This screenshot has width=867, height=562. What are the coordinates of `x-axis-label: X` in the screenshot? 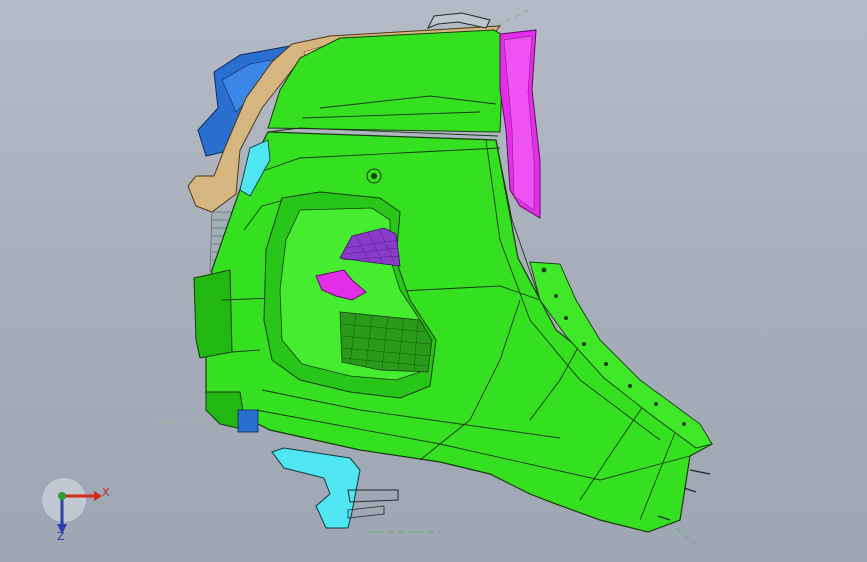 It's located at (106, 492).